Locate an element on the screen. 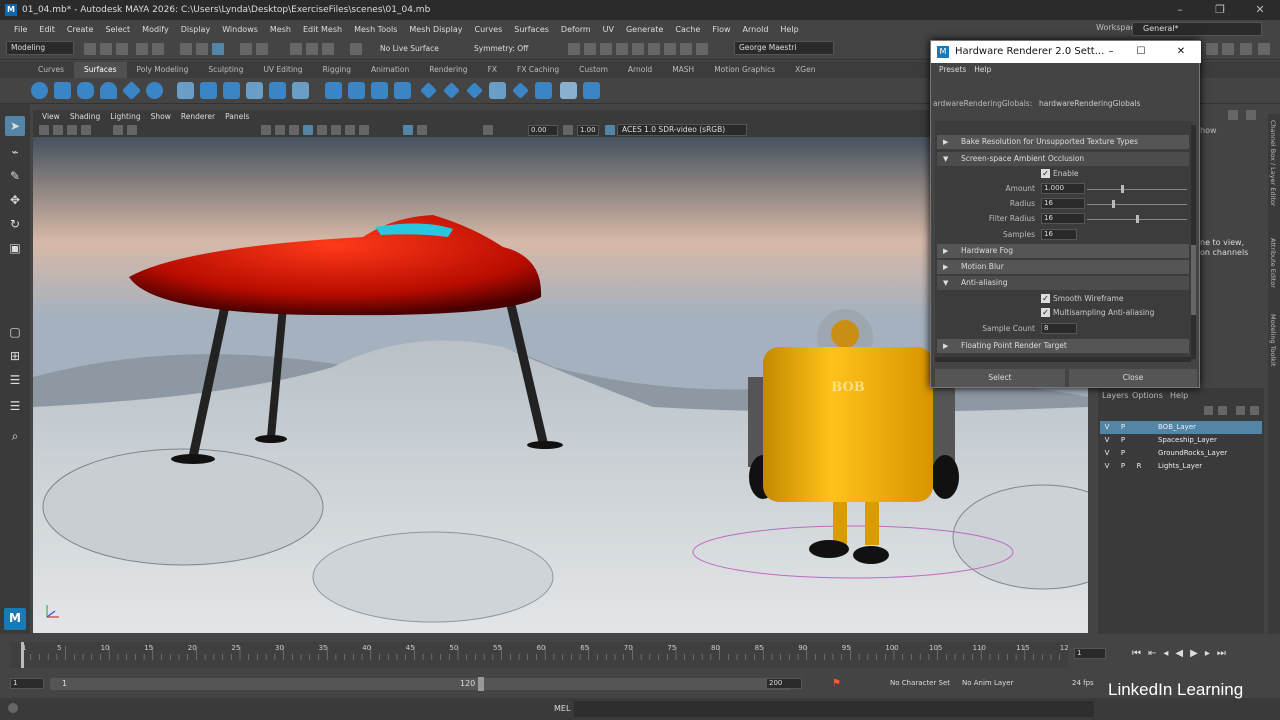 Image resolution: width=1280 pixels, height=720 pixels. anim-layer-dropdown: No Anim Layer is located at coordinates (987, 683).